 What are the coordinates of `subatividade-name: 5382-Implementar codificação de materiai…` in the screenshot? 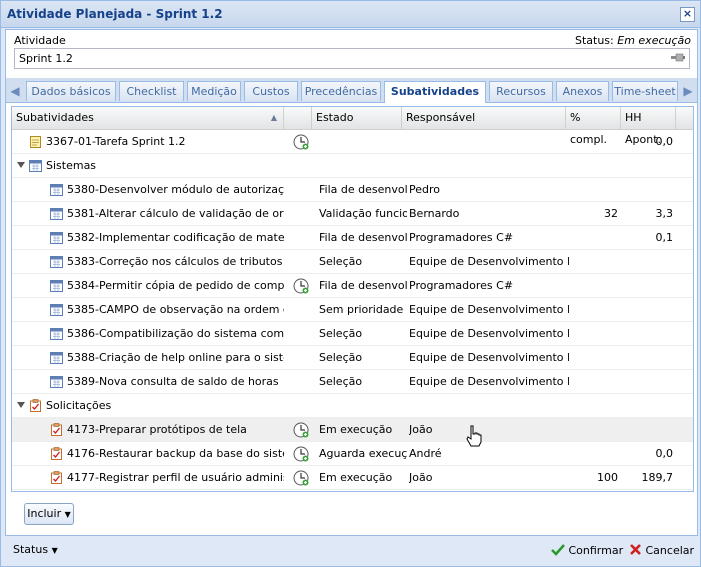 It's located at (175, 238).